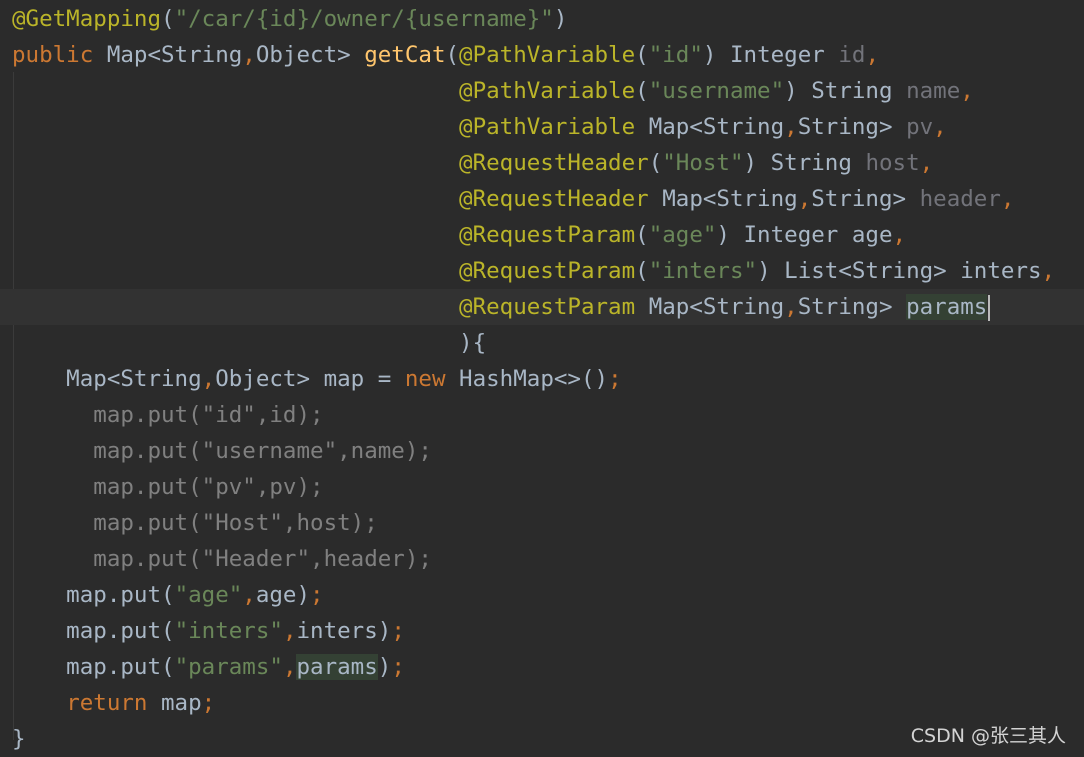 This screenshot has width=1084, height=757. I want to click on code-token: @GetMapping, so click(87, 19).